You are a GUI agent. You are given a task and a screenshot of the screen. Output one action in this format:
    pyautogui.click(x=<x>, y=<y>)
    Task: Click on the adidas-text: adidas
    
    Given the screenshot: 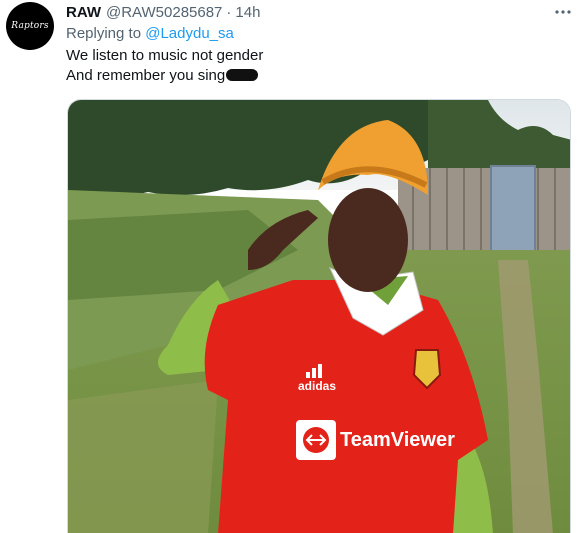 What is the action you would take?
    pyautogui.click(x=317, y=386)
    